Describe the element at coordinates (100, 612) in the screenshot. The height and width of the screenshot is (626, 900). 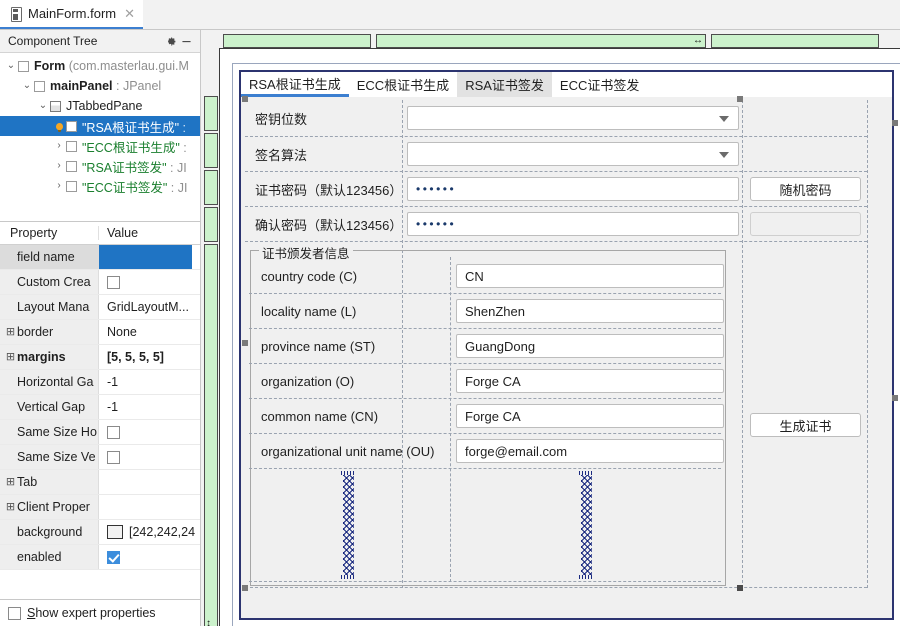
I see `show-expert-properties-row: Show expert properties` at that location.